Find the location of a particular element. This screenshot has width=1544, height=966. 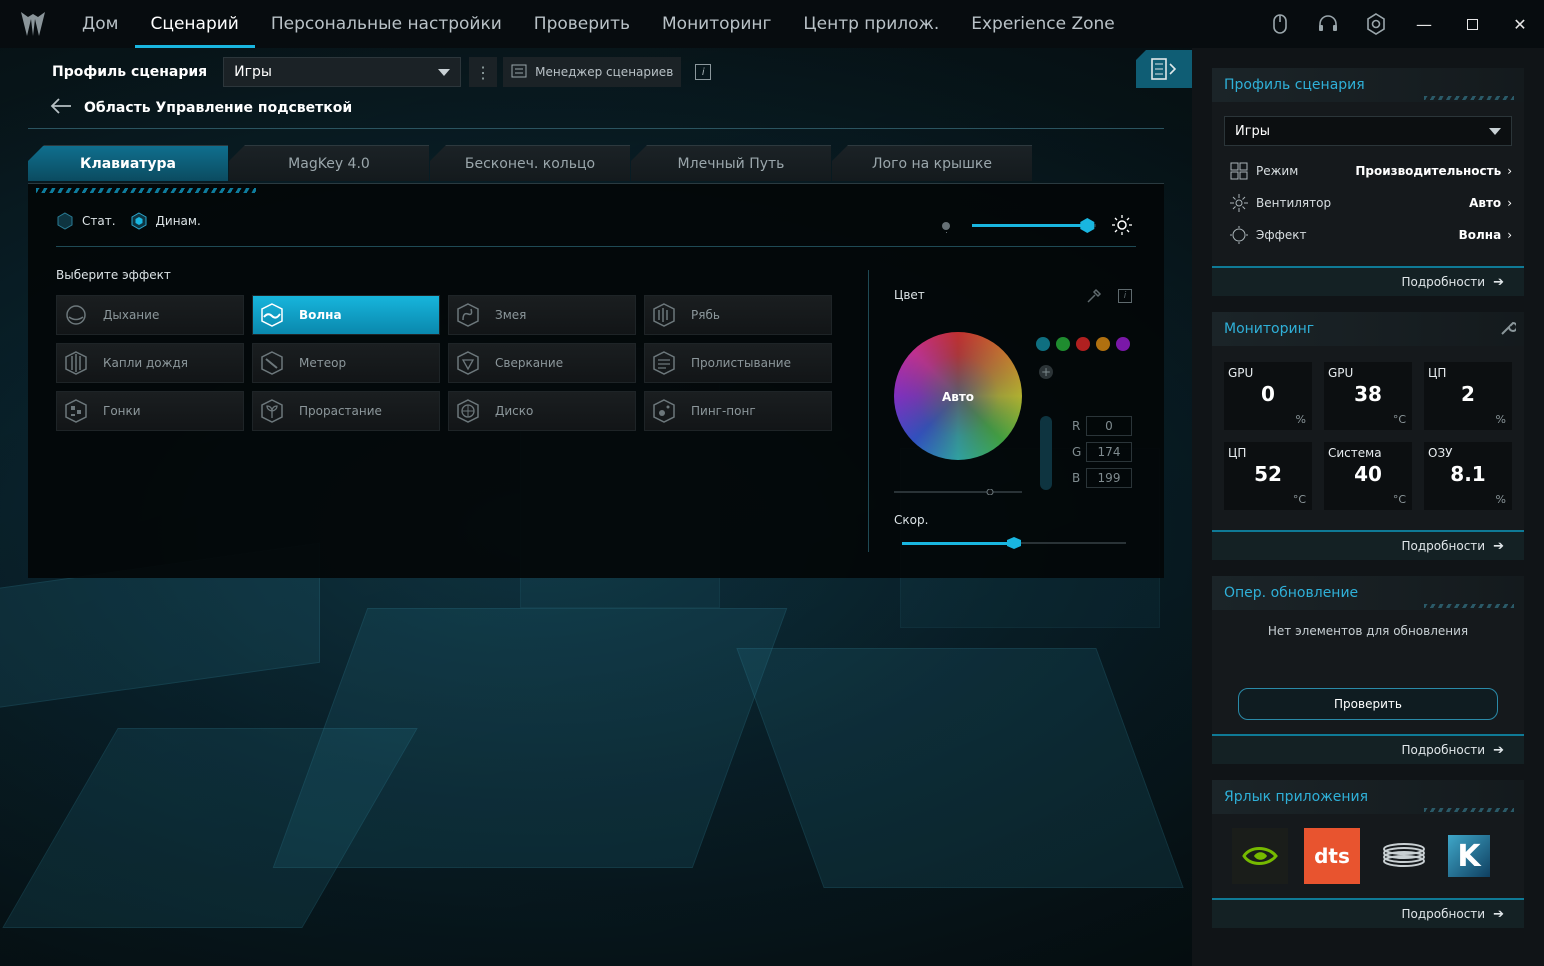

more-label: Подробности is located at coordinates (1443, 750).